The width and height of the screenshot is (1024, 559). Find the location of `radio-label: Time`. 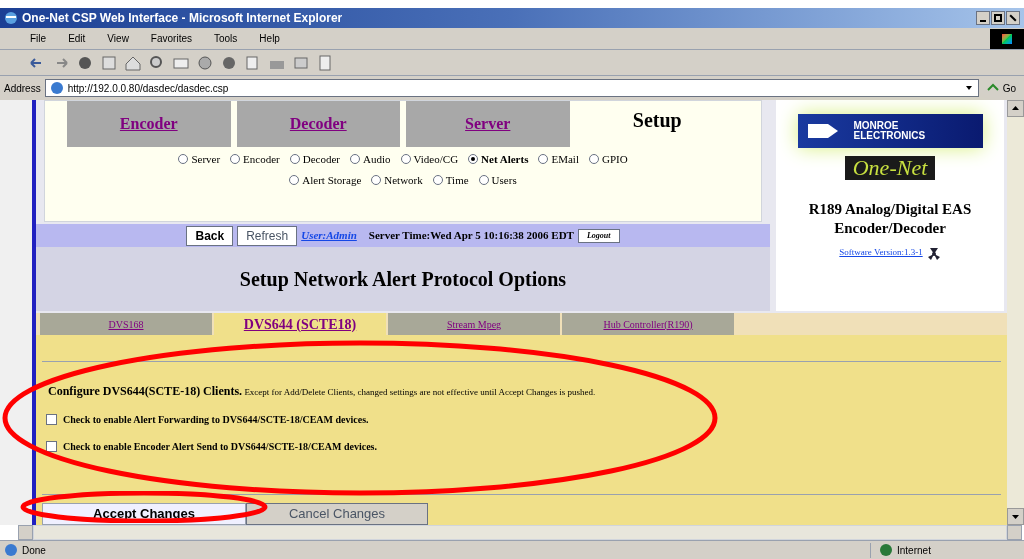

radio-label: Time is located at coordinates (457, 180).